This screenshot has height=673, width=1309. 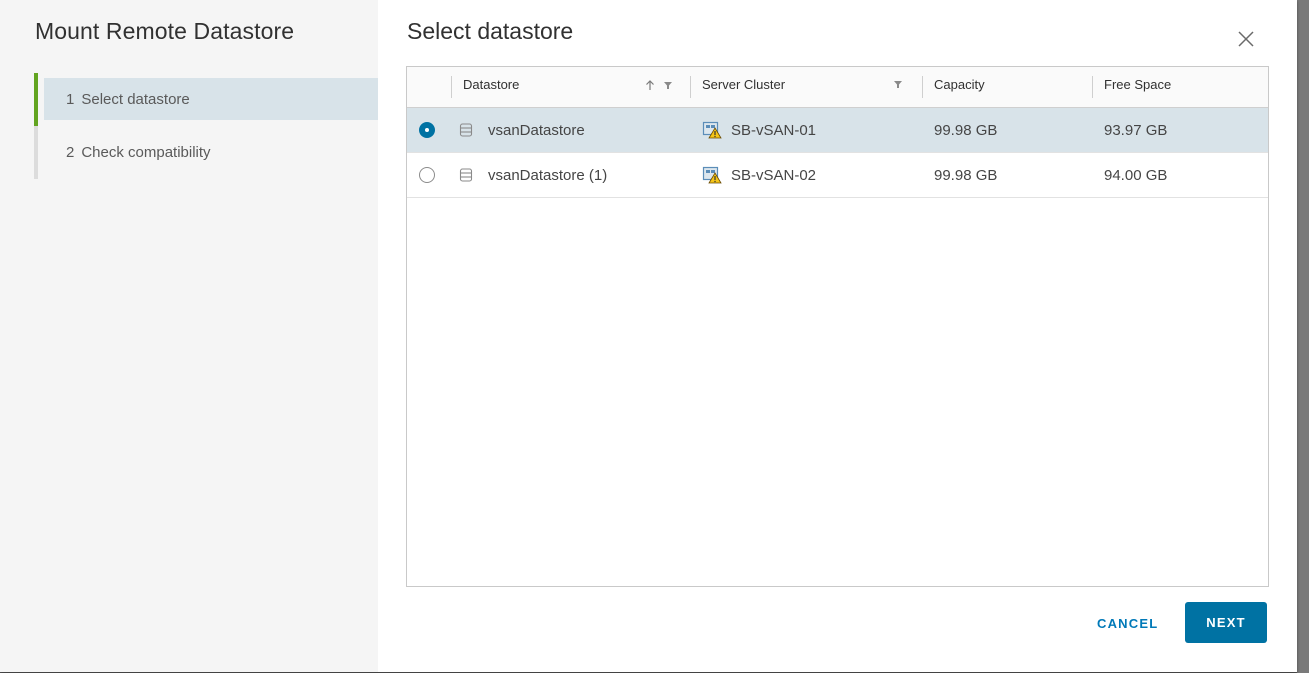 I want to click on datastore-name: vsanDatastore, so click(x=536, y=130).